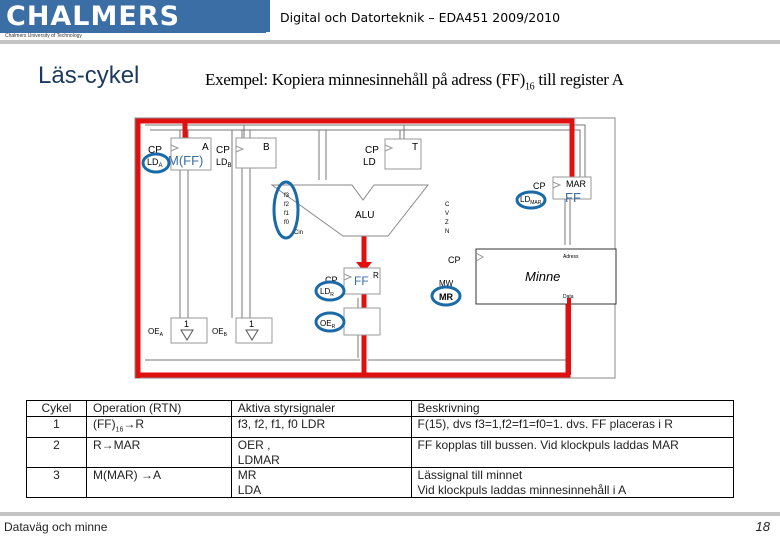 The image size is (780, 540). I want to click on cell-operation: M(MAR) →A, so click(158, 483).